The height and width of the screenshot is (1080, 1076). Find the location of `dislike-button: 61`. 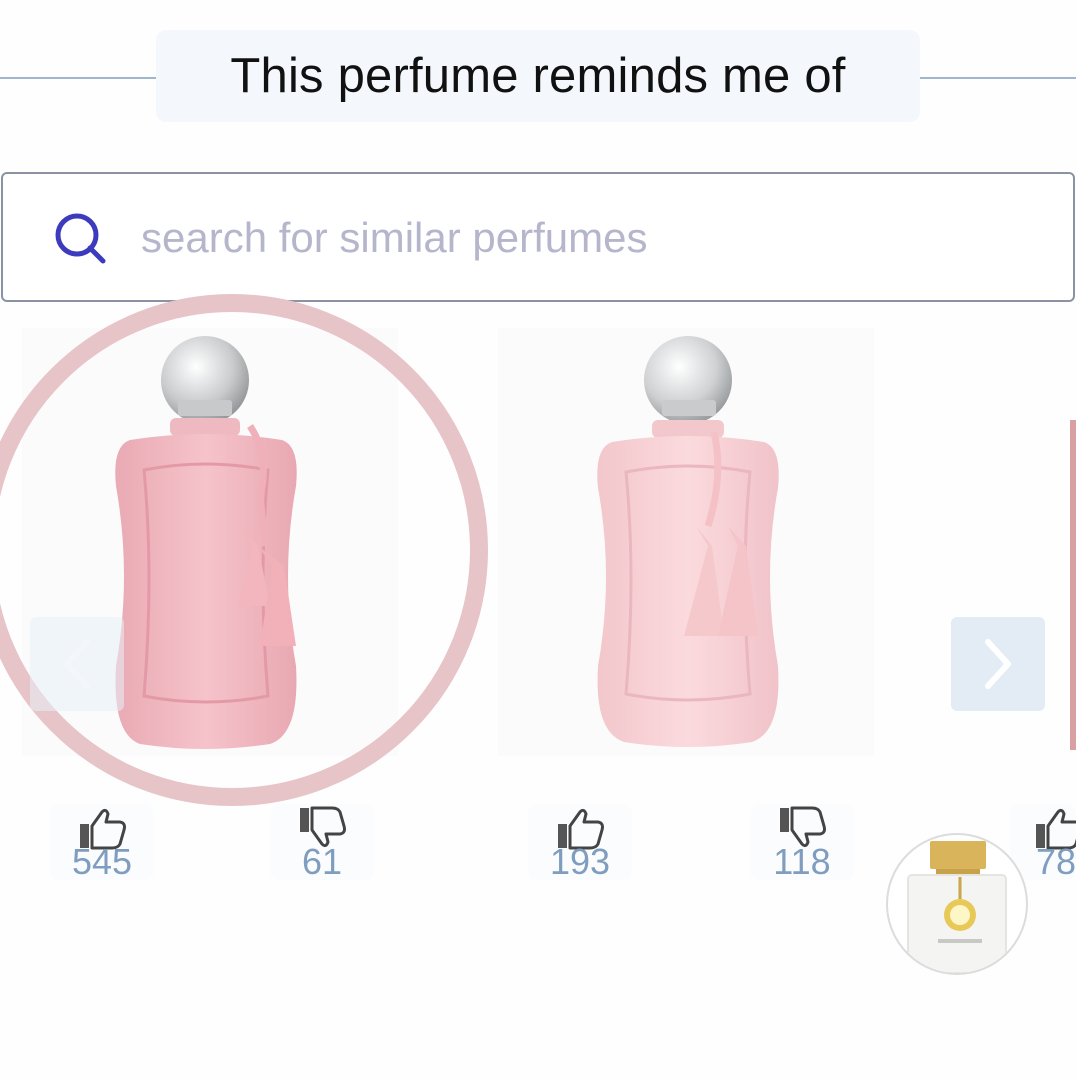

dislike-button: 61 is located at coordinates (322, 842).